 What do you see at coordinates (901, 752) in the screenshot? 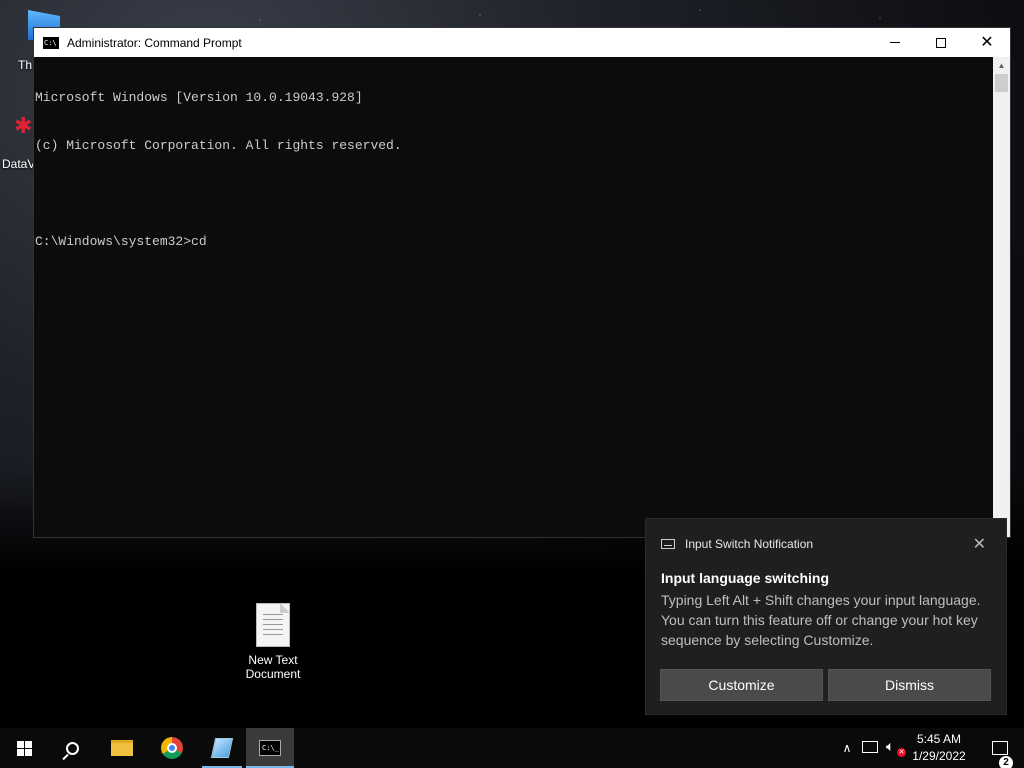
I see `muted-badge-icon: ✕` at bounding box center [901, 752].